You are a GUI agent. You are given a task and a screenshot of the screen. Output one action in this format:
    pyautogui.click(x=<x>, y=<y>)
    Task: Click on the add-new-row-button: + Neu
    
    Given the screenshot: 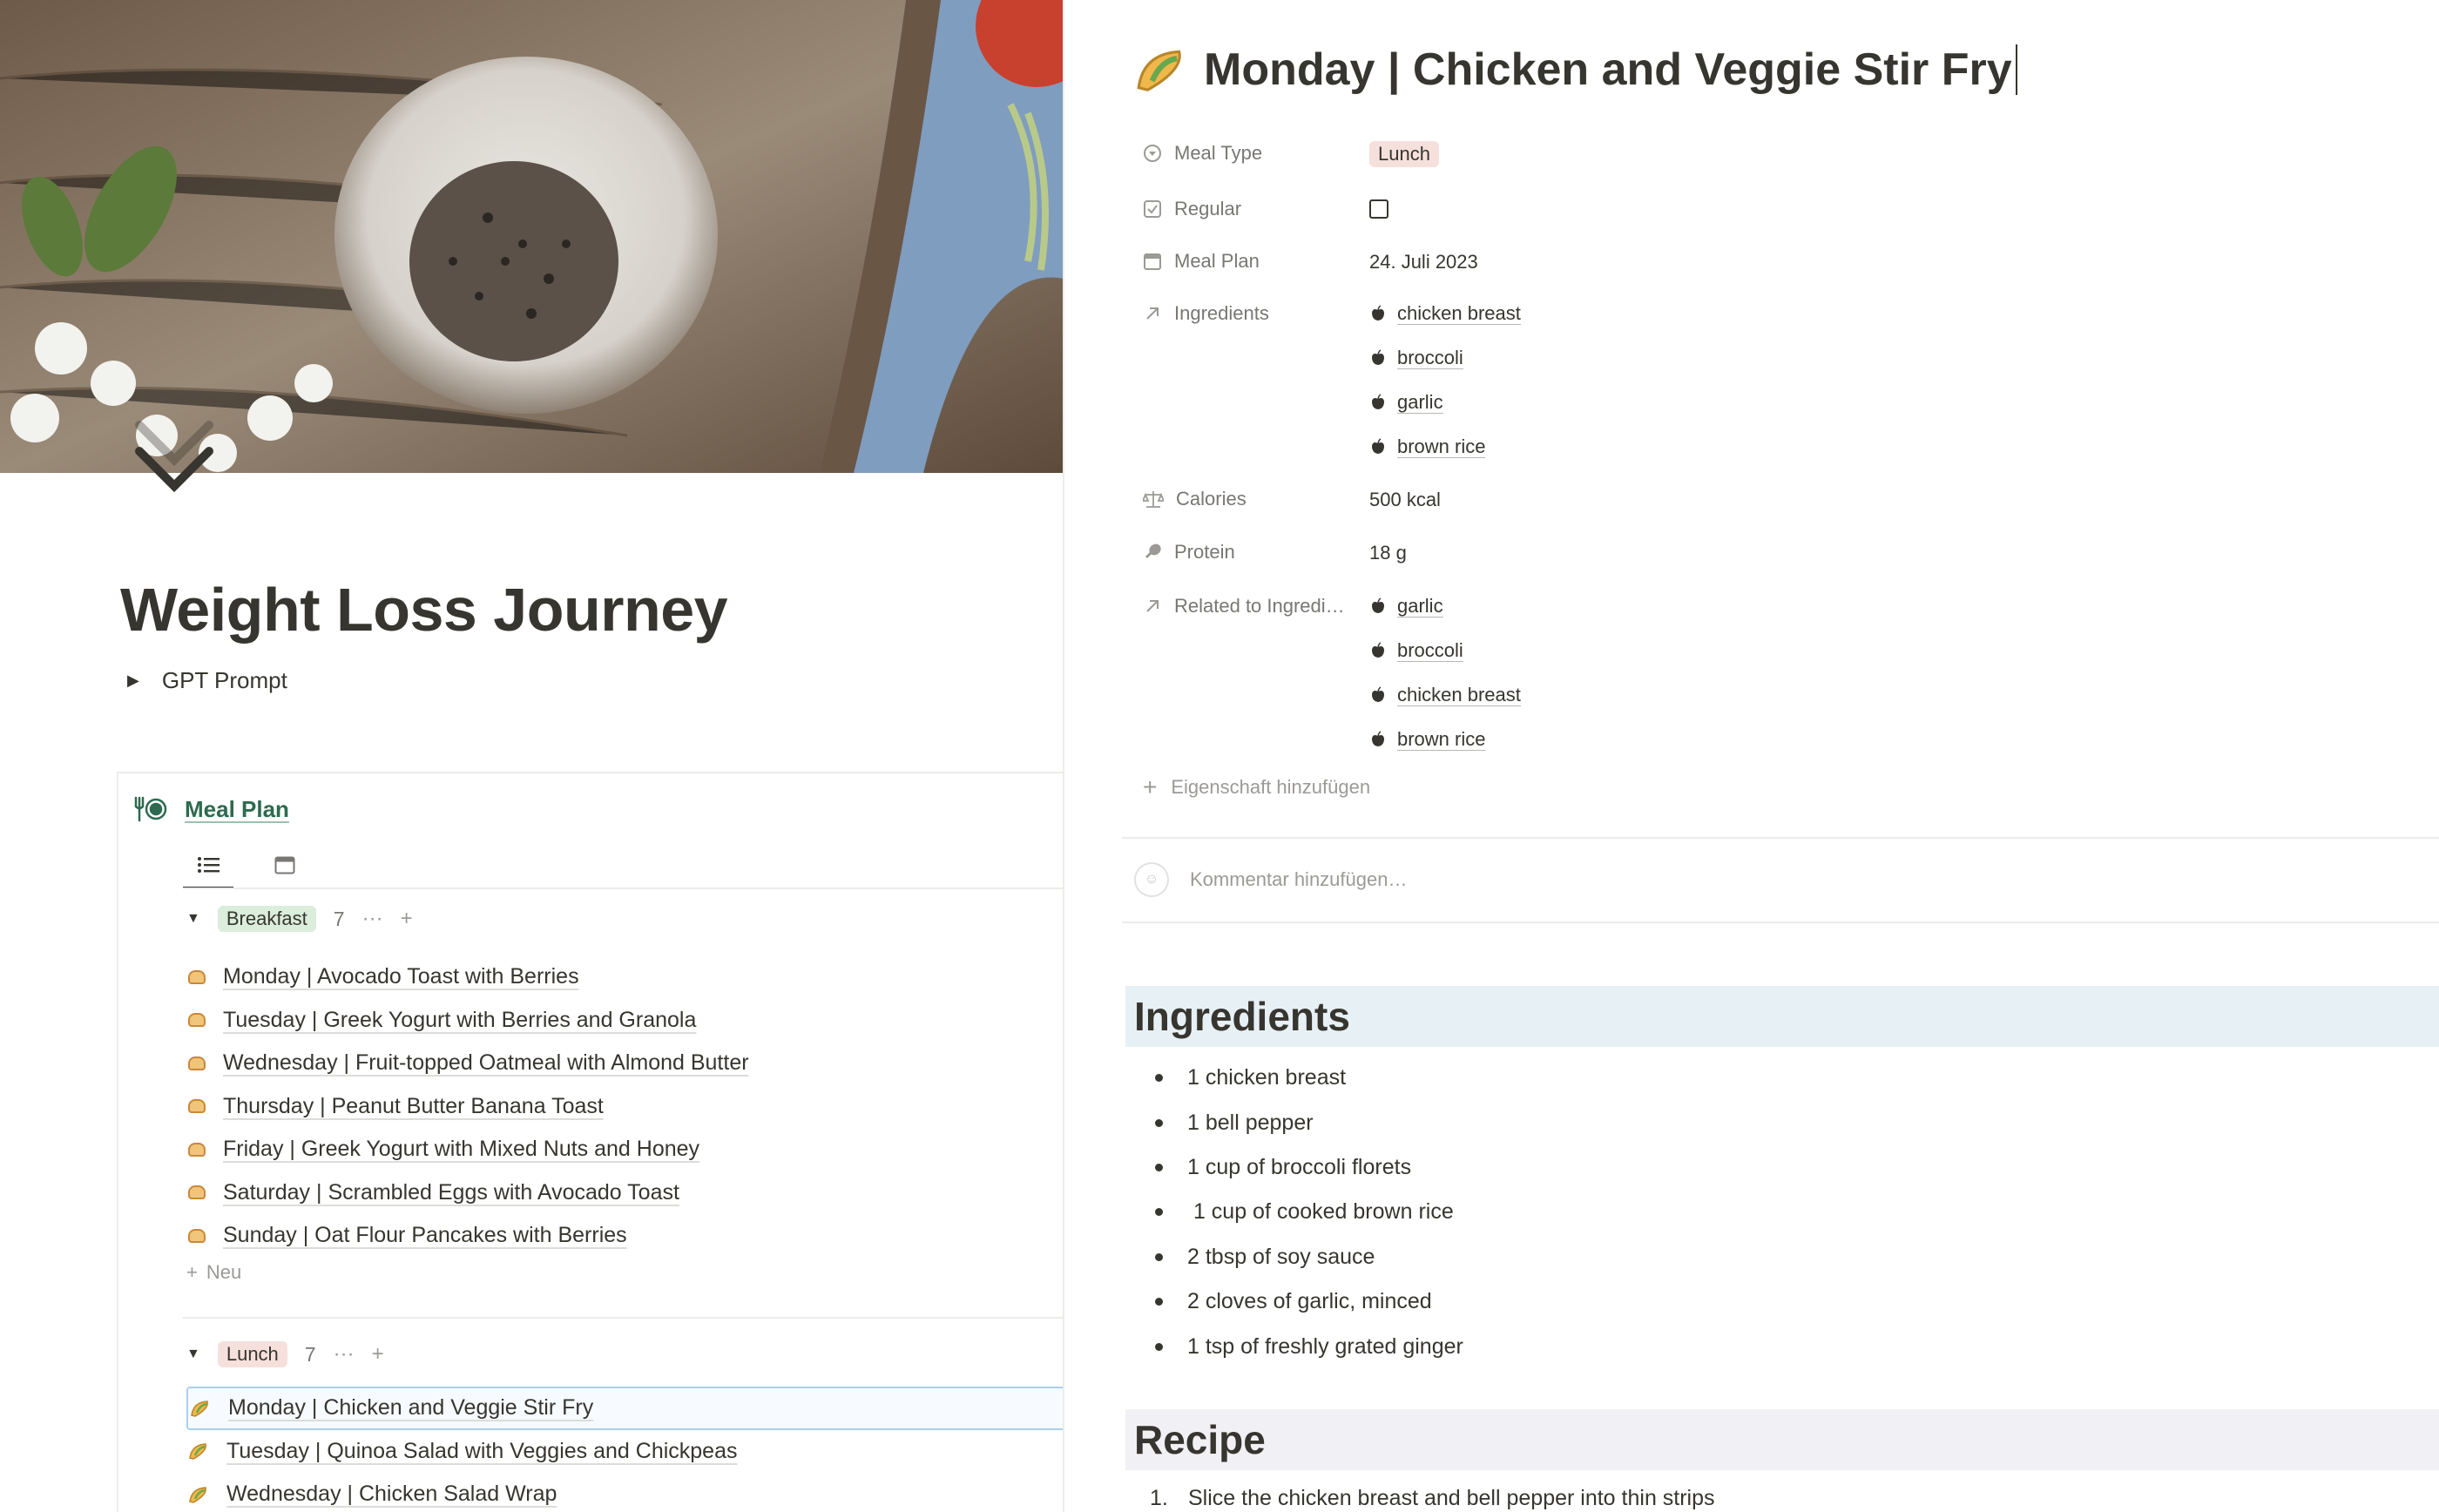 What is the action you would take?
    pyautogui.click(x=213, y=1272)
    